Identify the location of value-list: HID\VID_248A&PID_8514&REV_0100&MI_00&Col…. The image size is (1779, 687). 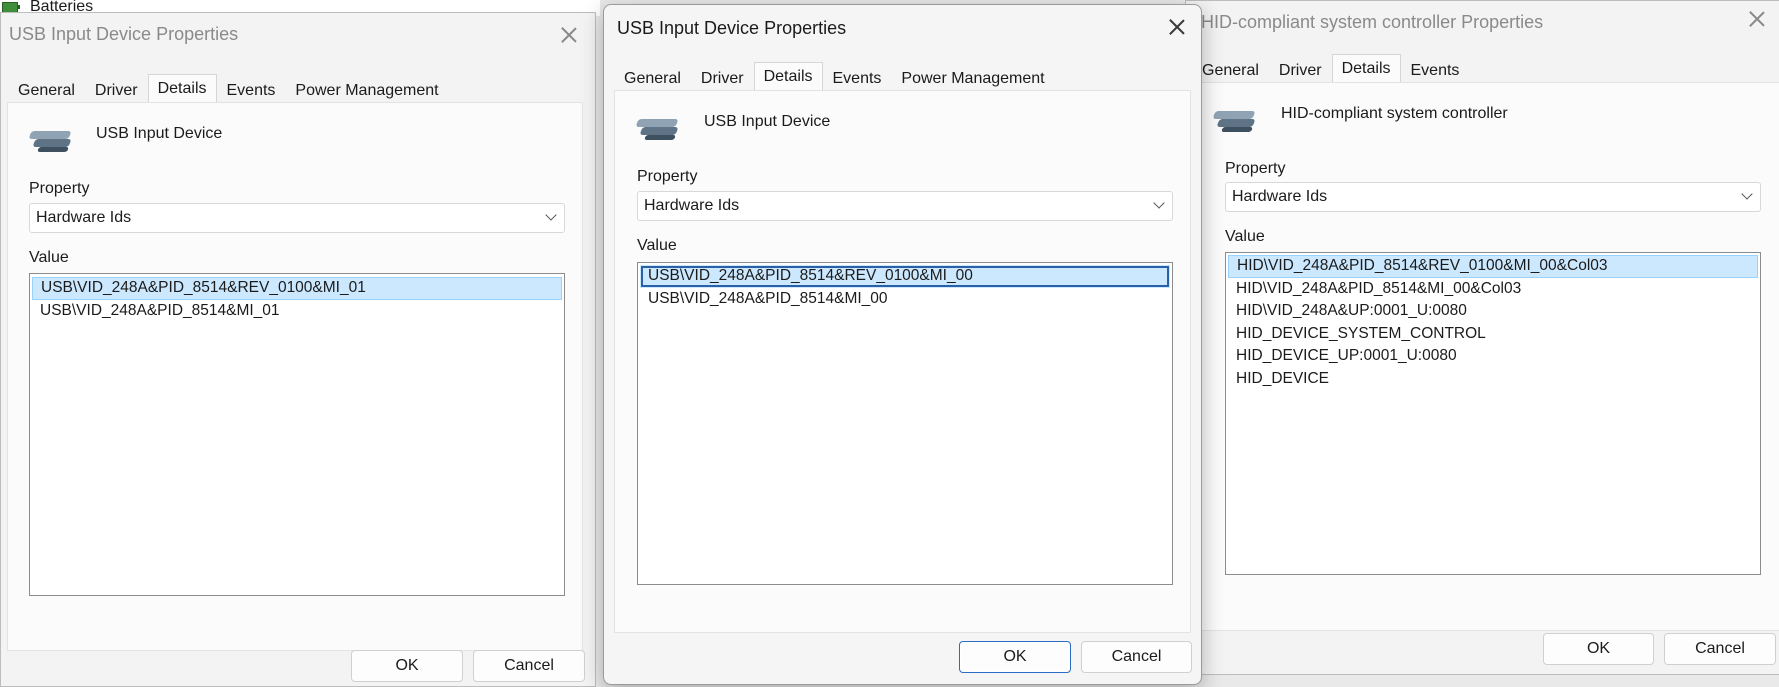
(1493, 413).